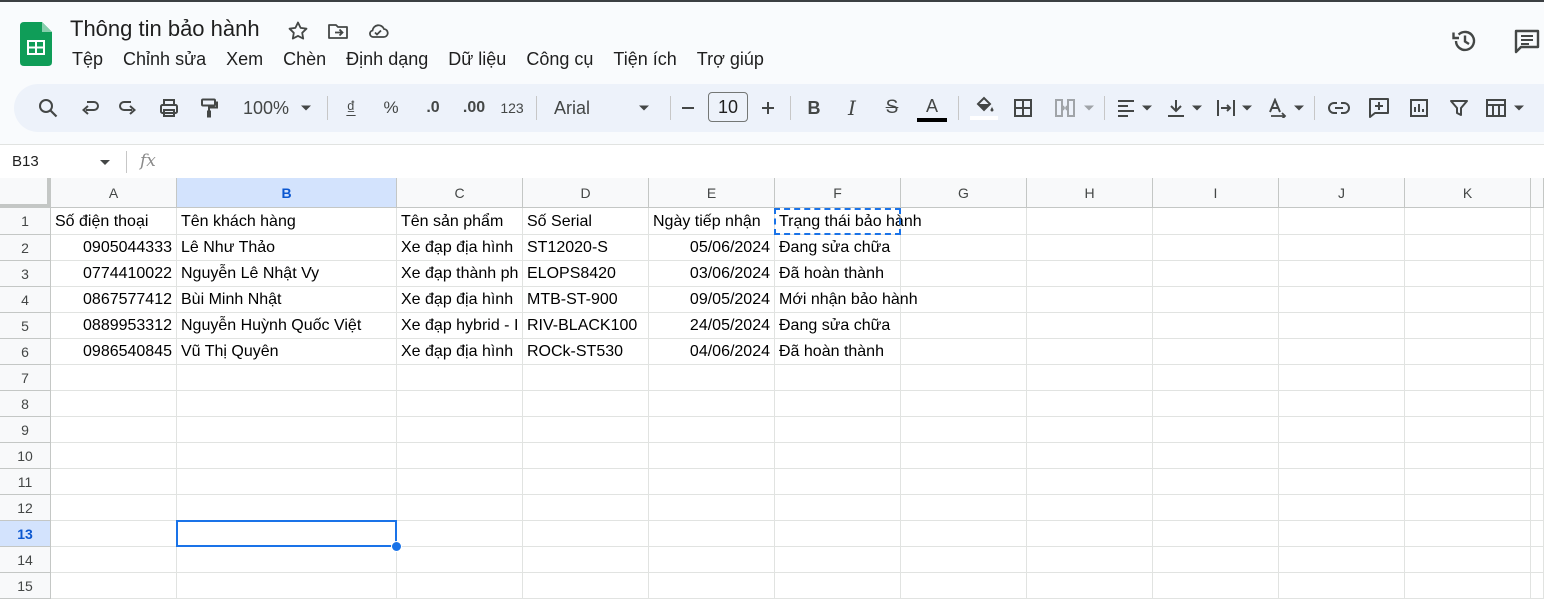 Image resolution: width=1544 pixels, height=606 pixels. What do you see at coordinates (460, 221) in the screenshot?
I see `cell-c1: Tên sản phẩm` at bounding box center [460, 221].